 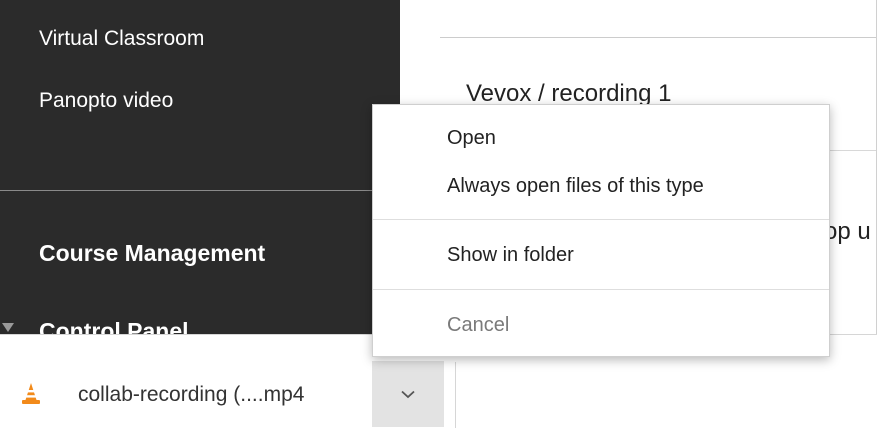 I want to click on menu-item-show-in-folder: Show in folder, so click(x=601, y=255).